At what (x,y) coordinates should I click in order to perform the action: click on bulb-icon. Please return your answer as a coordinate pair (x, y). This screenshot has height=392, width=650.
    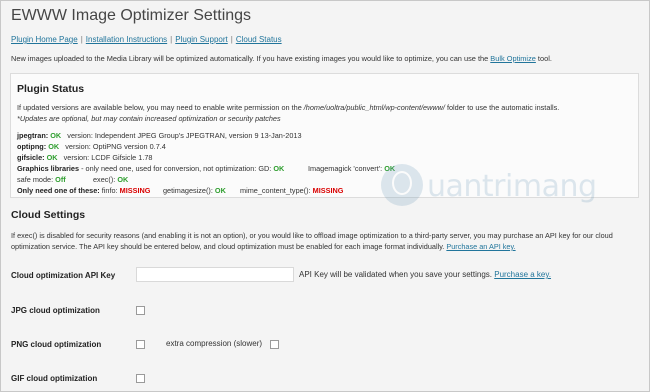
    Looking at the image, I should click on (402, 183).